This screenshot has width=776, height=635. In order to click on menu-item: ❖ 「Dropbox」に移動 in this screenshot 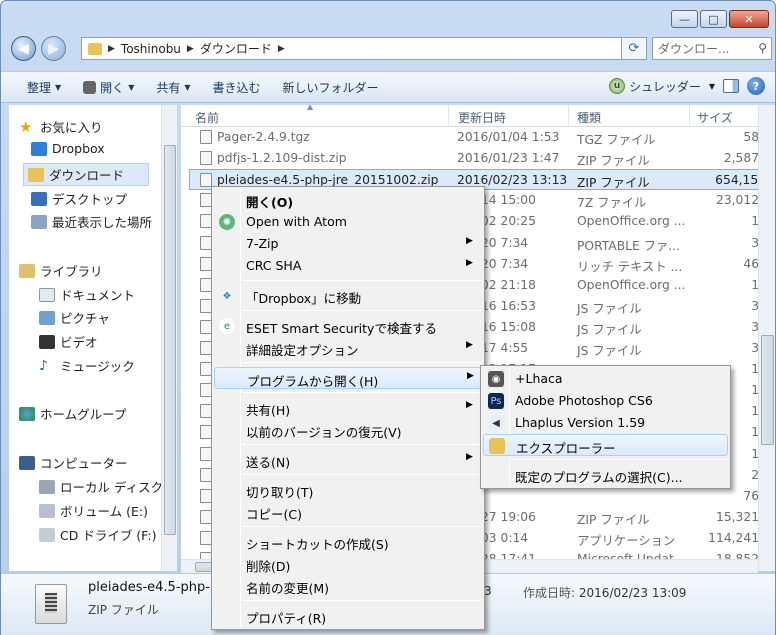, I will do `click(348, 296)`.